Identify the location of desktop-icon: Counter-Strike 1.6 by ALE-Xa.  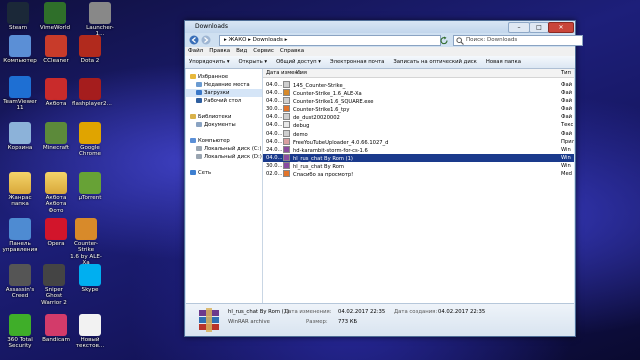
(86, 242).